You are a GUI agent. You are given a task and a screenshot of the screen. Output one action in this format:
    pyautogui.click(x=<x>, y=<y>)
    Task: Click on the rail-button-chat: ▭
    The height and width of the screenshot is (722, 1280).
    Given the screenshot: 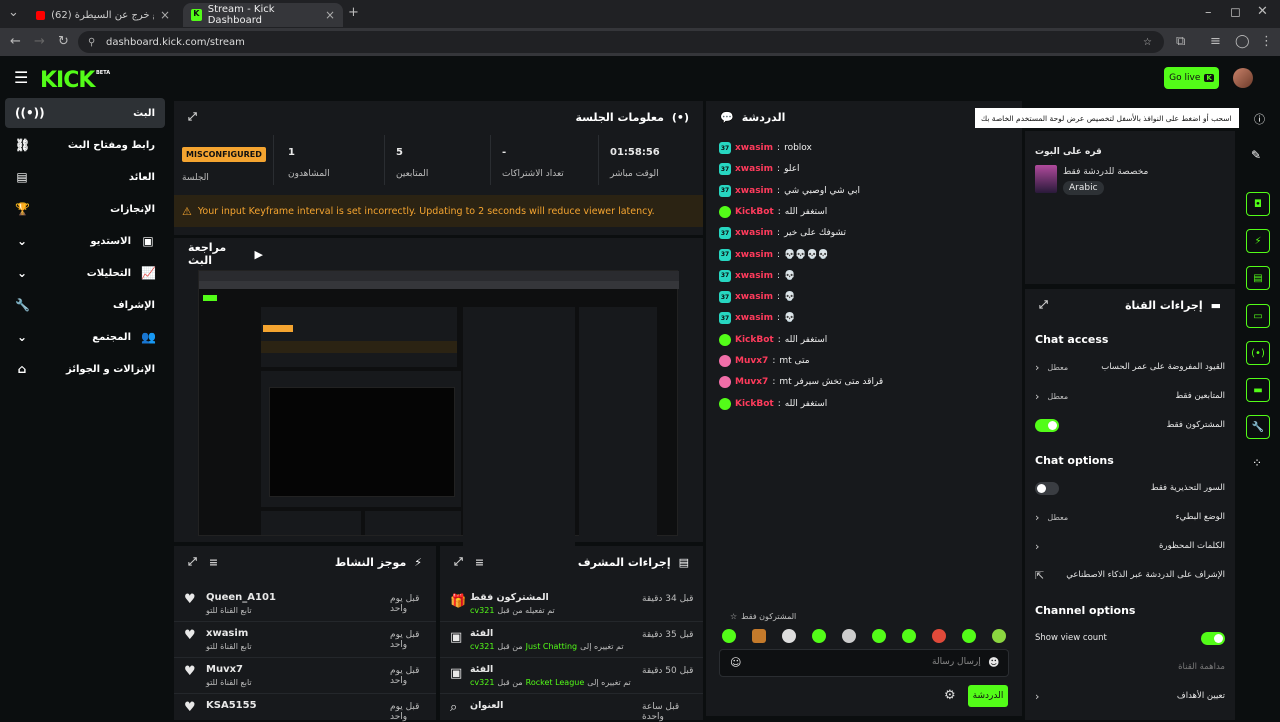 What is the action you would take?
    pyautogui.click(x=1258, y=316)
    